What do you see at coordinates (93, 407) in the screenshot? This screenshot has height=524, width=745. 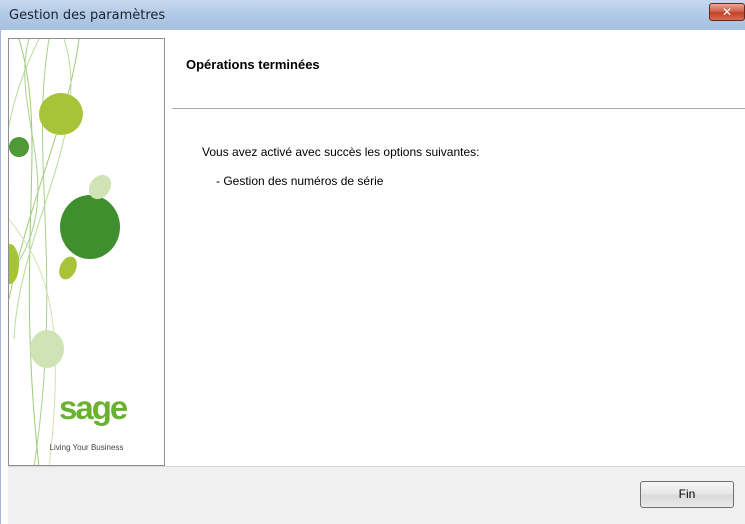 I see `sage-logo: sage` at bounding box center [93, 407].